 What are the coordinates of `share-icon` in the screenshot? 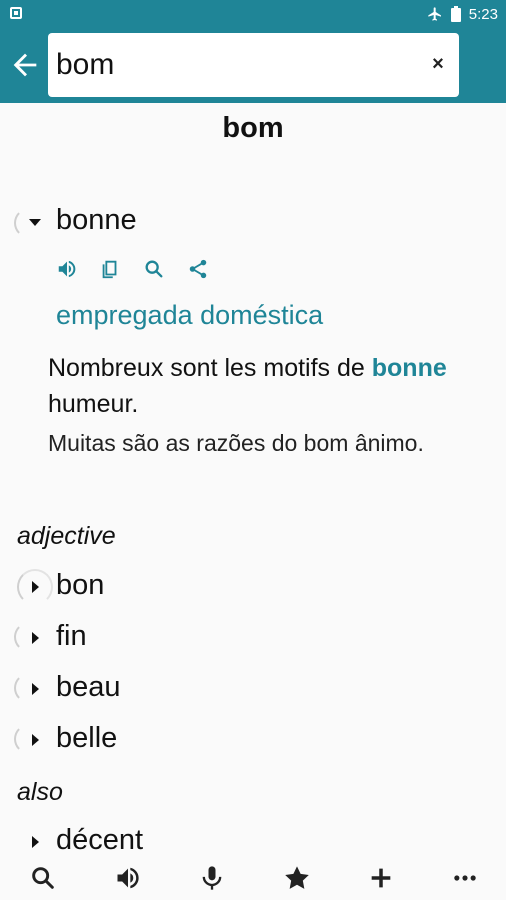 It's located at (198, 269).